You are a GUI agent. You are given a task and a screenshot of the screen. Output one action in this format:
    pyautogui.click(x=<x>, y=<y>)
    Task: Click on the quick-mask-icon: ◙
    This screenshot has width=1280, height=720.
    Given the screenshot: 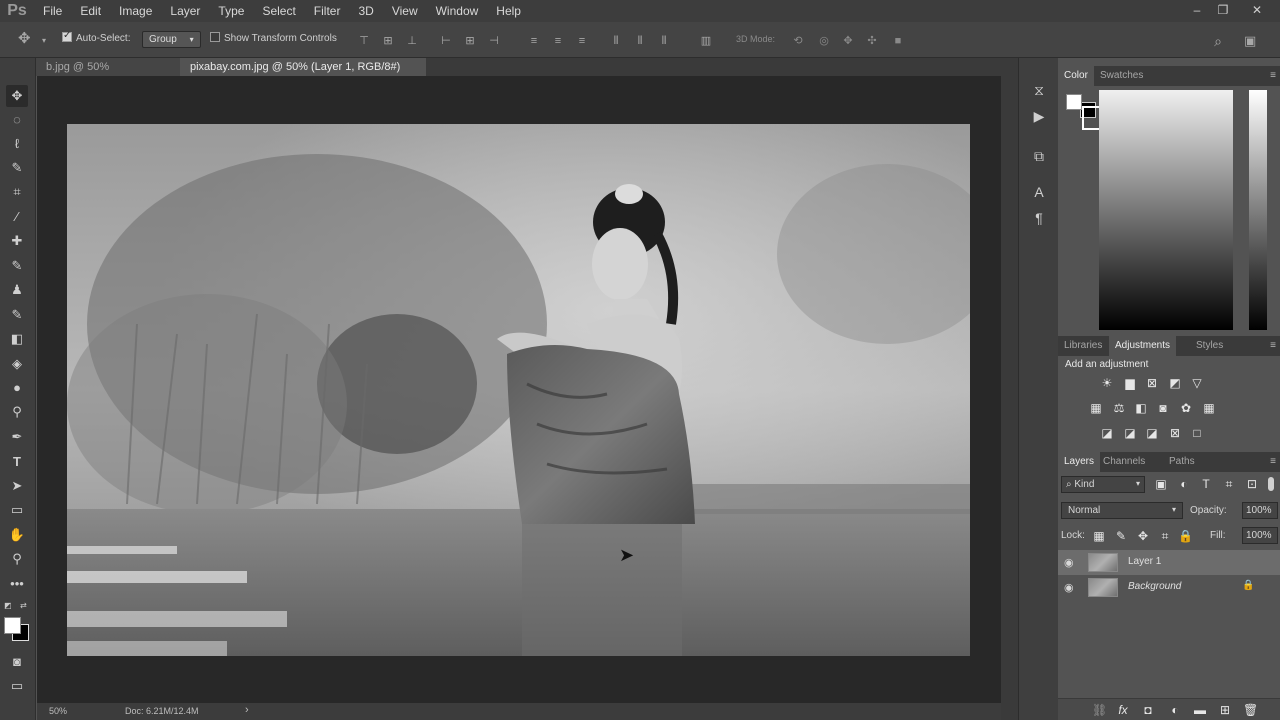 What is the action you would take?
    pyautogui.click(x=17, y=662)
    